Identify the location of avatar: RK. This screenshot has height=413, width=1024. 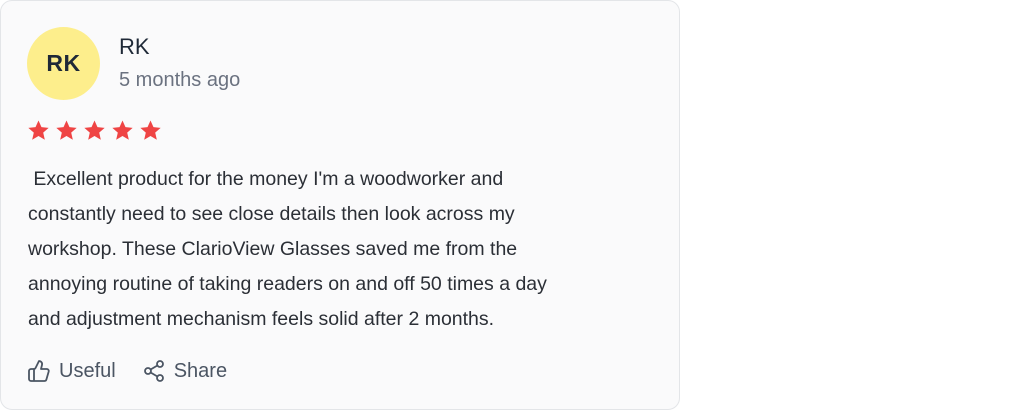
(63, 63).